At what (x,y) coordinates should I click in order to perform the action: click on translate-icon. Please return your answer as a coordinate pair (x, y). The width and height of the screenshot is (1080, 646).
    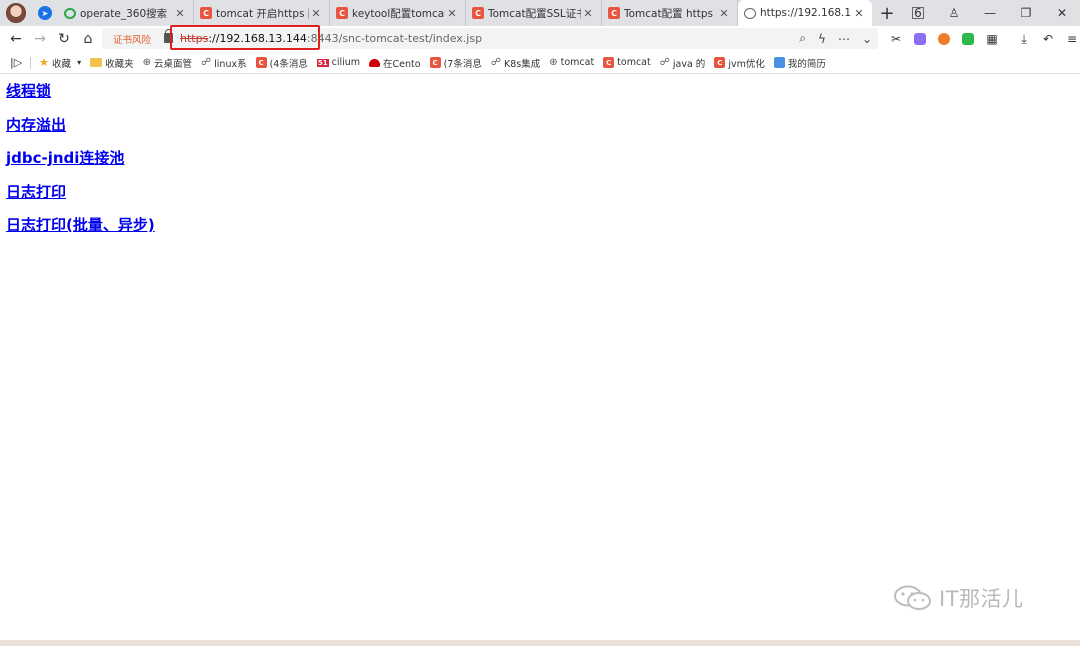
    Looking at the image, I should click on (920, 39).